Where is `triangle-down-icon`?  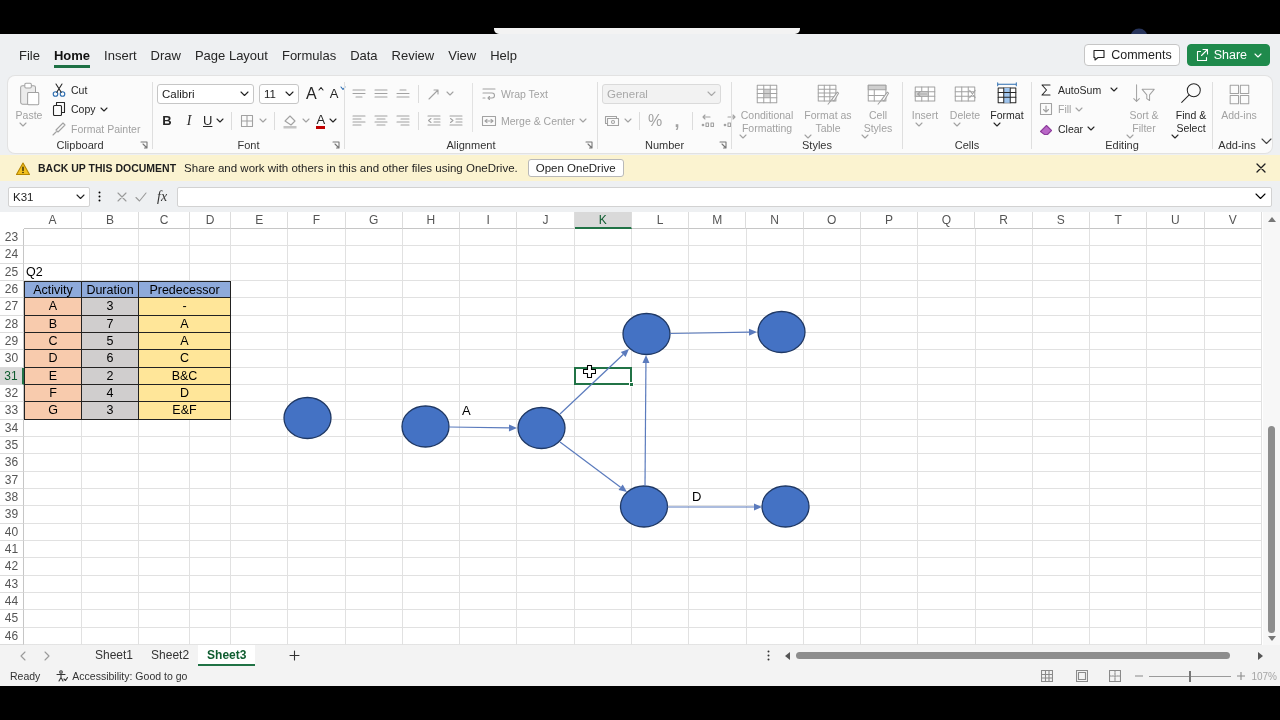 triangle-down-icon is located at coordinates (1271, 638).